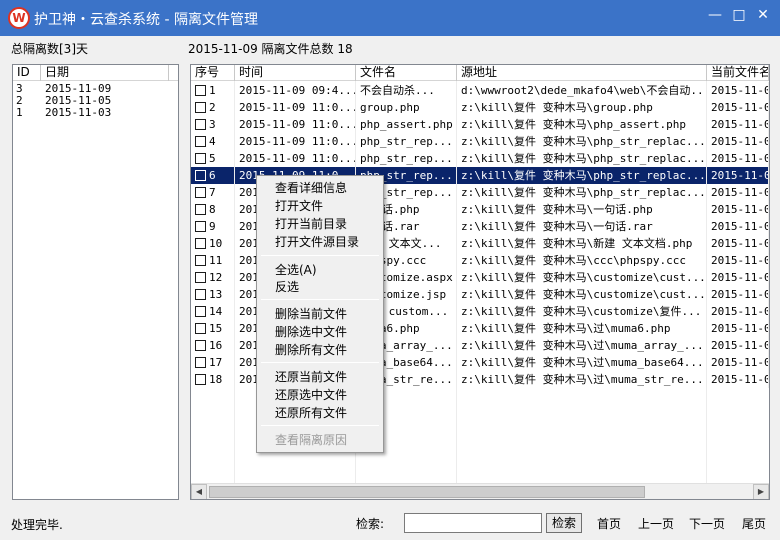 Image resolution: width=780 pixels, height=540 pixels. What do you see at coordinates (213, 73) in the screenshot?
I see `column-header-no: 序号` at bounding box center [213, 73].